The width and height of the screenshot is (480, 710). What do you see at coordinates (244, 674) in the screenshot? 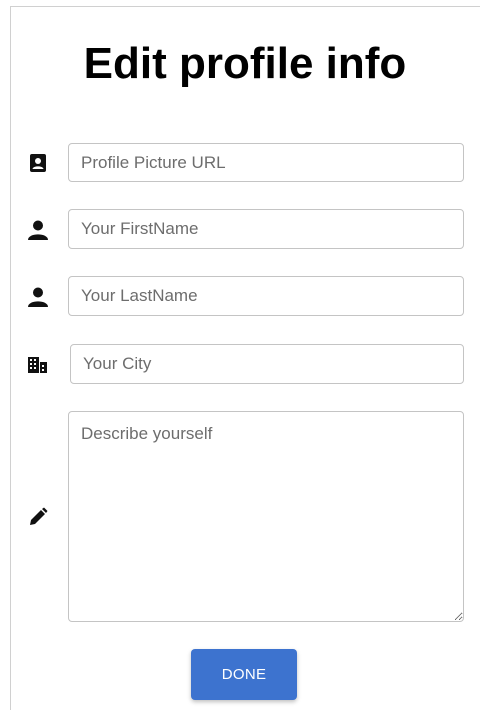
I see `done-button: DONE` at bounding box center [244, 674].